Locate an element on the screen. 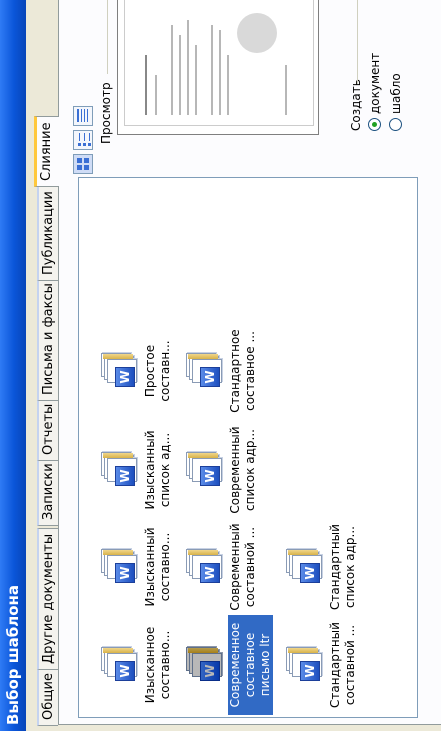 The image size is (441, 731). create-group-label: Создать is located at coordinates (356, 105).